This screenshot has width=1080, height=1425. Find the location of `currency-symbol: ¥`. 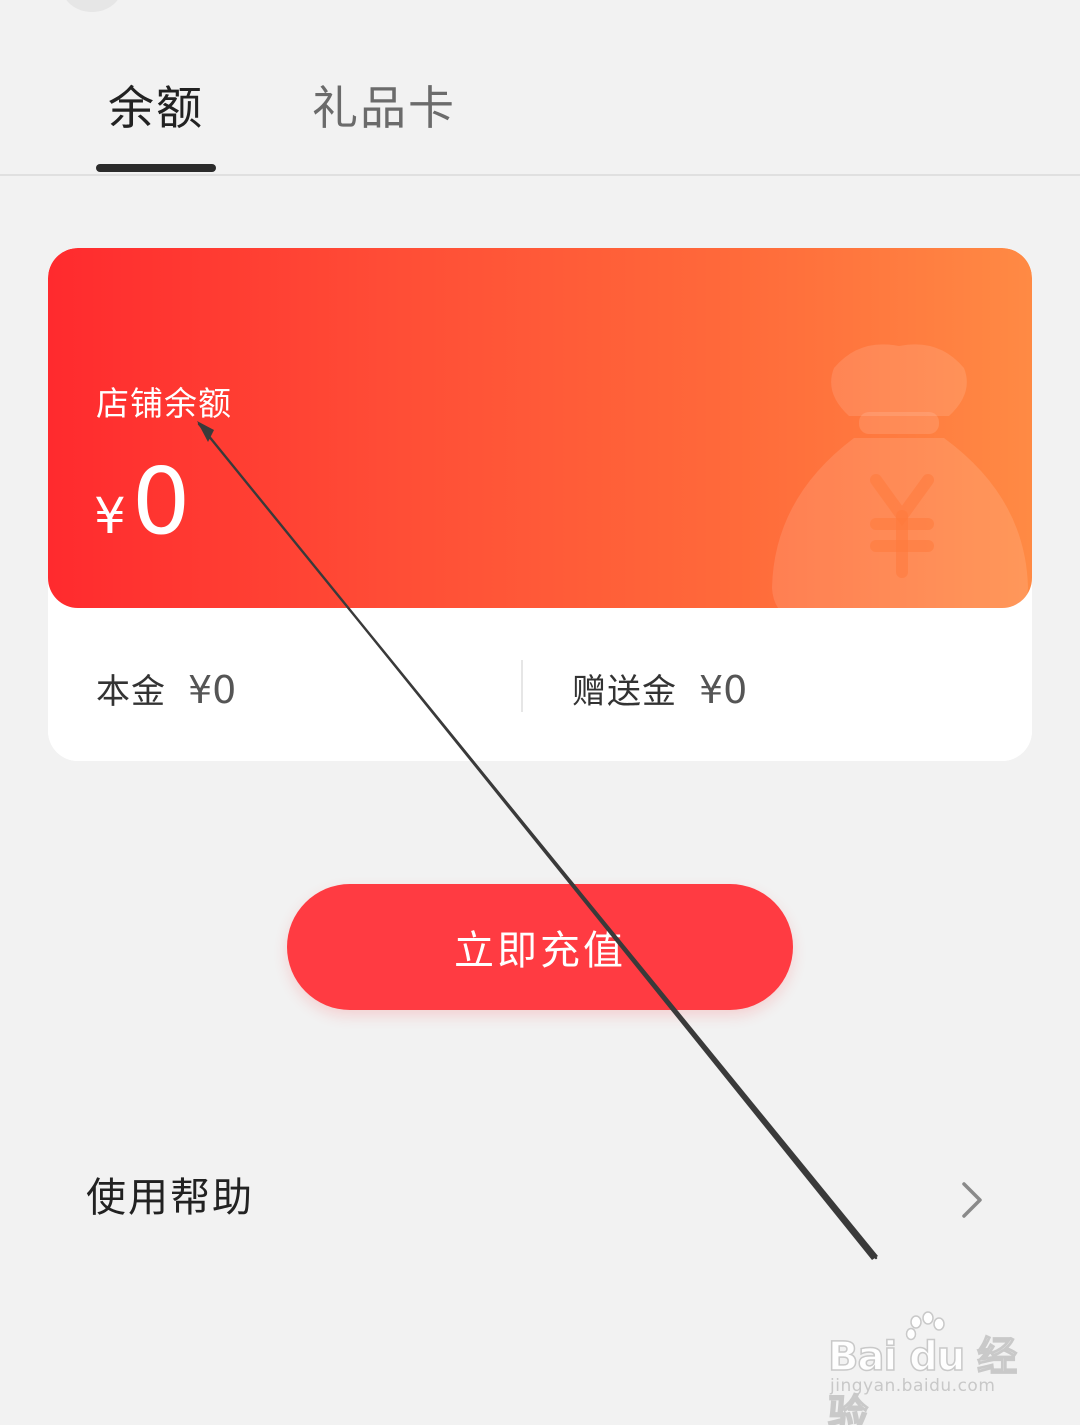

currency-symbol: ¥ is located at coordinates (110, 516).